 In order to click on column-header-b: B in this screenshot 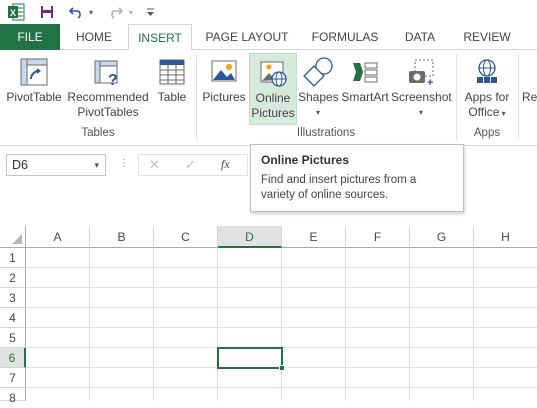, I will do `click(122, 237)`.